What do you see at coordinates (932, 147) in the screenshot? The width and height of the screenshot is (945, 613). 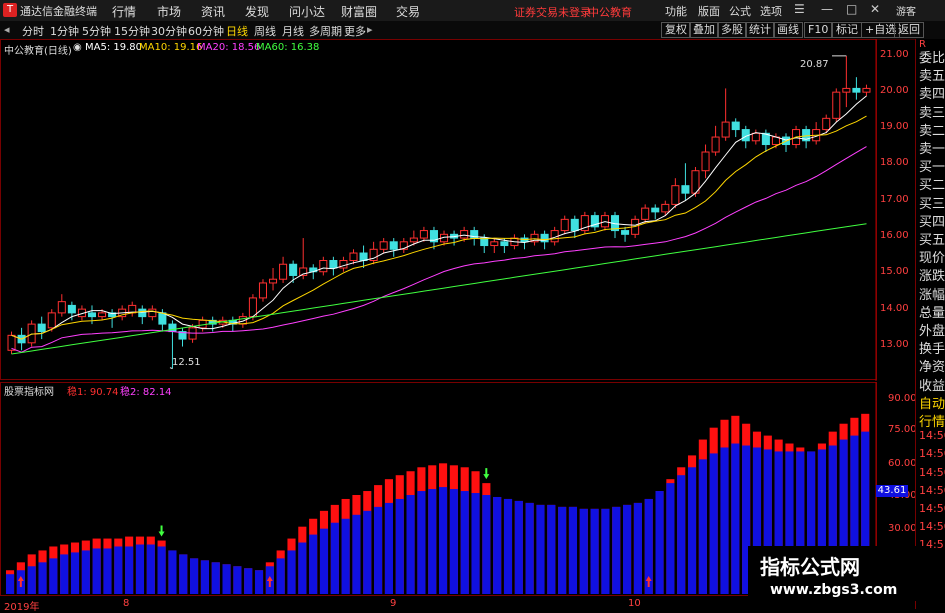 I see `panel-item: 卖一` at bounding box center [932, 147].